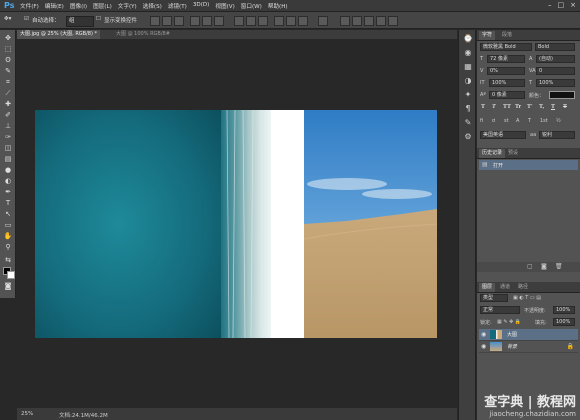 Image resolution: width=580 pixels, height=420 pixels. What do you see at coordinates (492, 153) in the screenshot?
I see `tab-history: 历史记录` at bounding box center [492, 153].